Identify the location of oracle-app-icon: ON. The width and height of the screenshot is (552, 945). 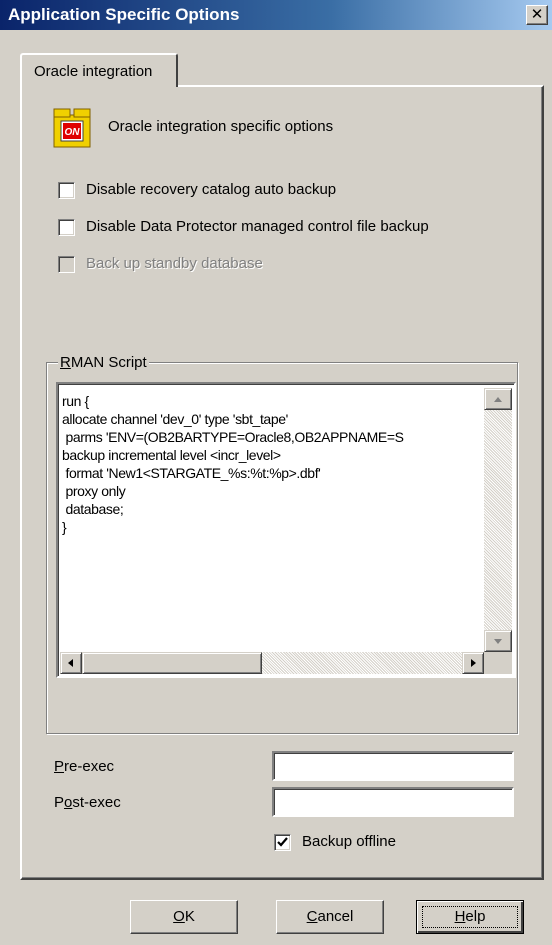
(72, 128).